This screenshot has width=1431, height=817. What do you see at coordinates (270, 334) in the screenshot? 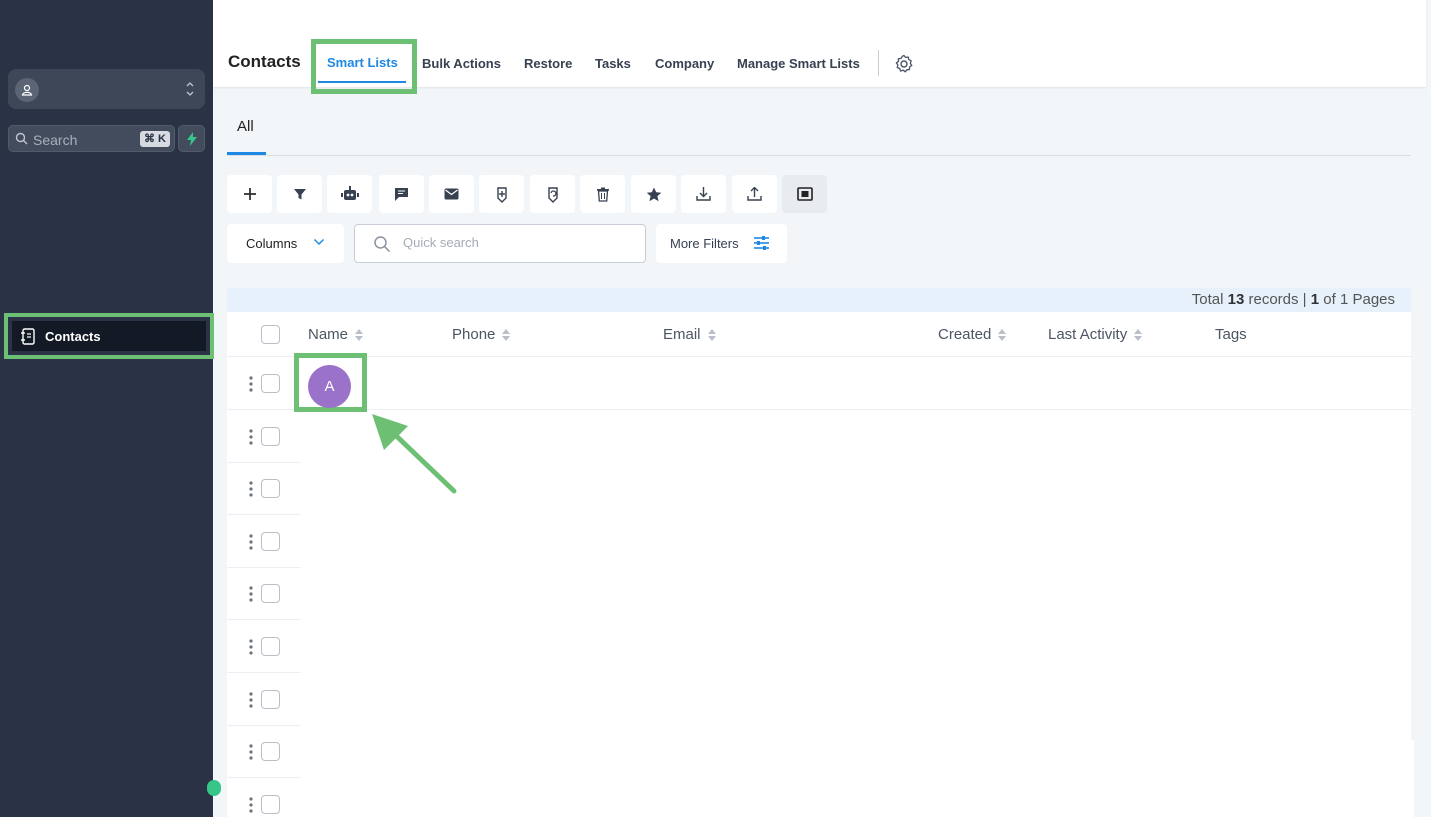
I see `select-all-checkbox` at bounding box center [270, 334].